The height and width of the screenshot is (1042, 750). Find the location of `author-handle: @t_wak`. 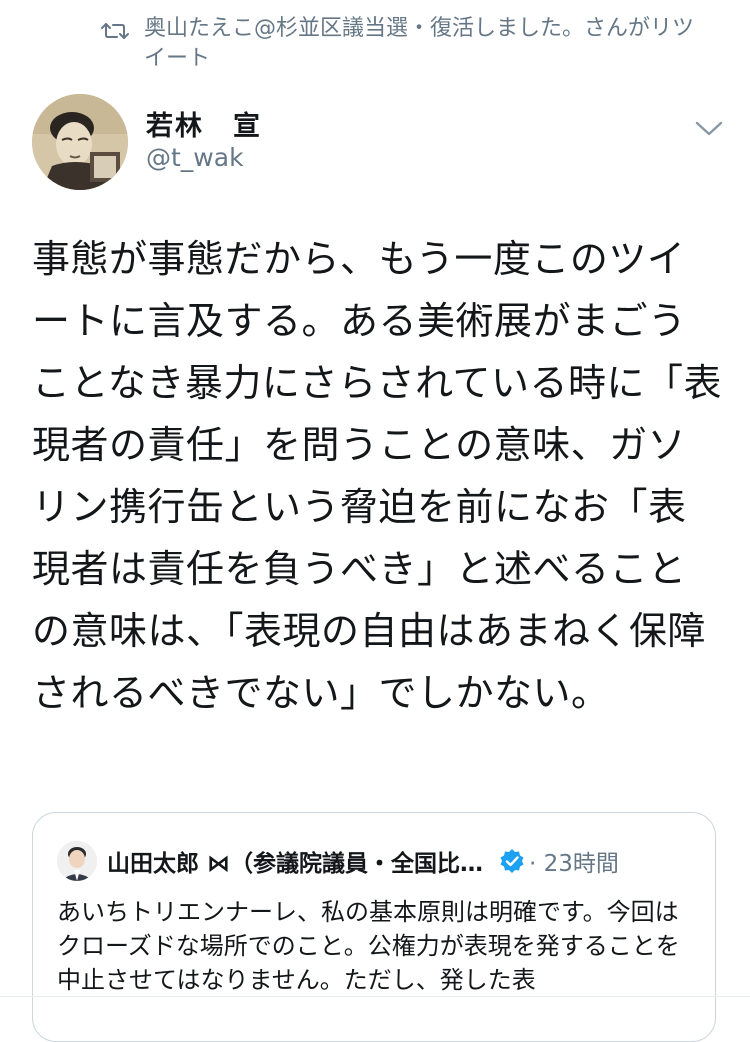

author-handle: @t_wak is located at coordinates (195, 157).